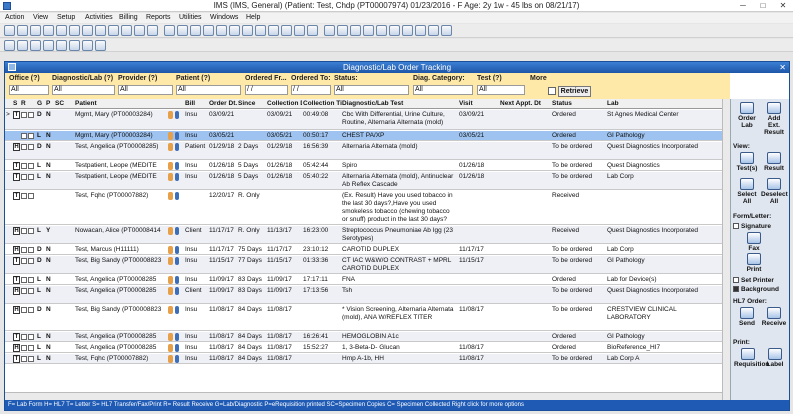 This screenshot has width=793, height=414. I want to click on more-checkbox, so click(552, 91).